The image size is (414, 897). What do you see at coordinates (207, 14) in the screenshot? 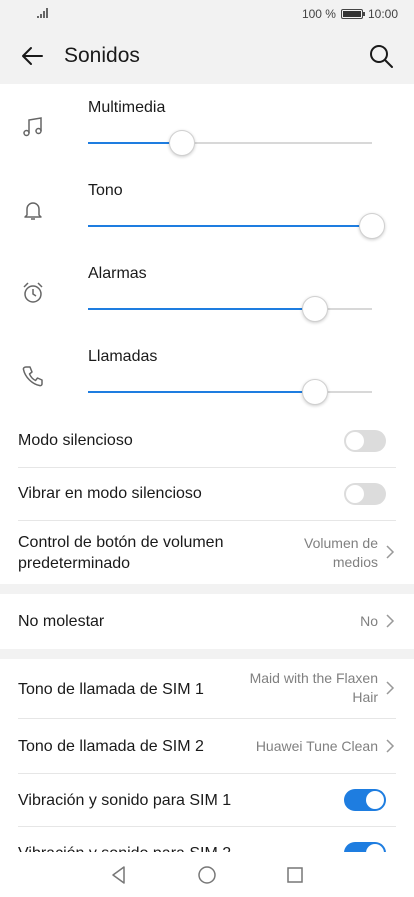
I see `status-bar: 100 % 10:00` at bounding box center [207, 14].